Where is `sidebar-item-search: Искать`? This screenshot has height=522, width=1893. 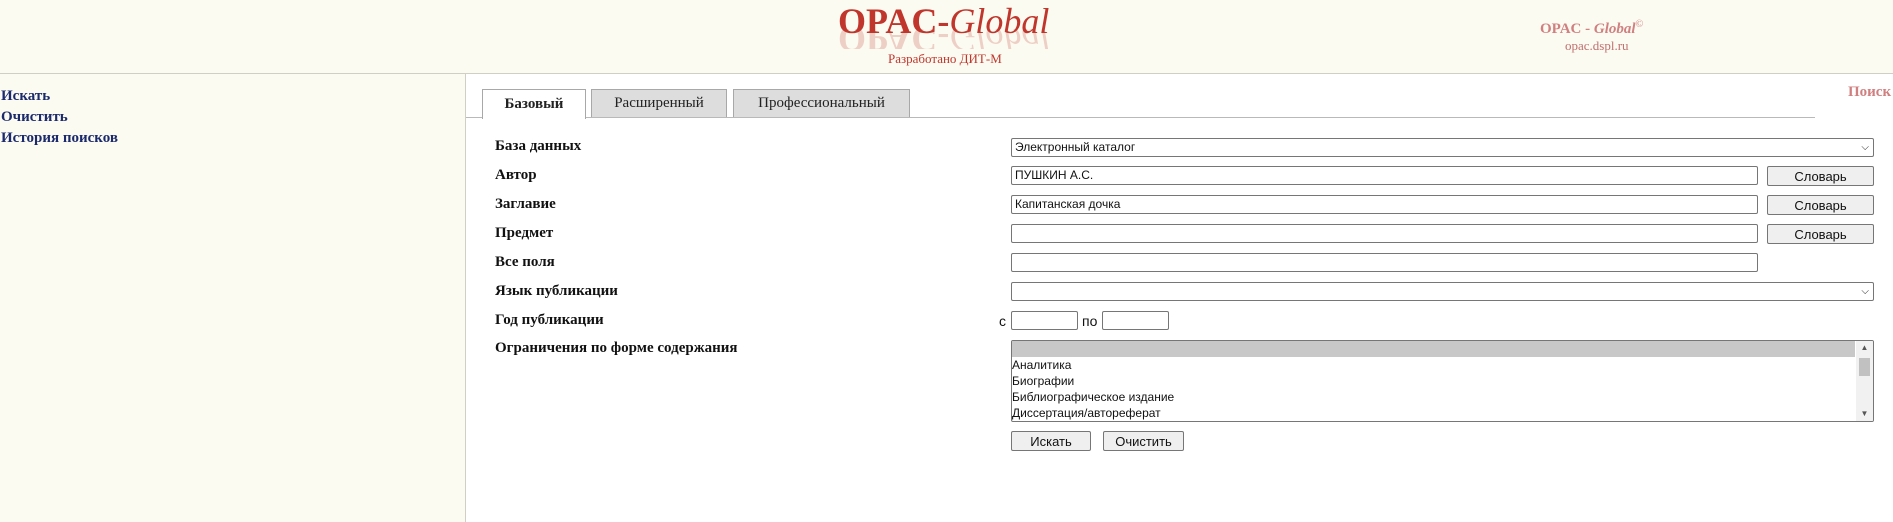
sidebar-item-search: Искать is located at coordinates (25, 96).